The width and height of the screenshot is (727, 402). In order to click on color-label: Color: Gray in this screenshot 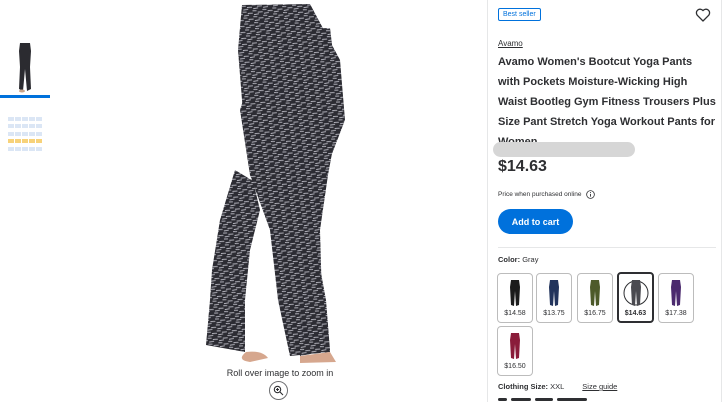, I will do `click(518, 259)`.